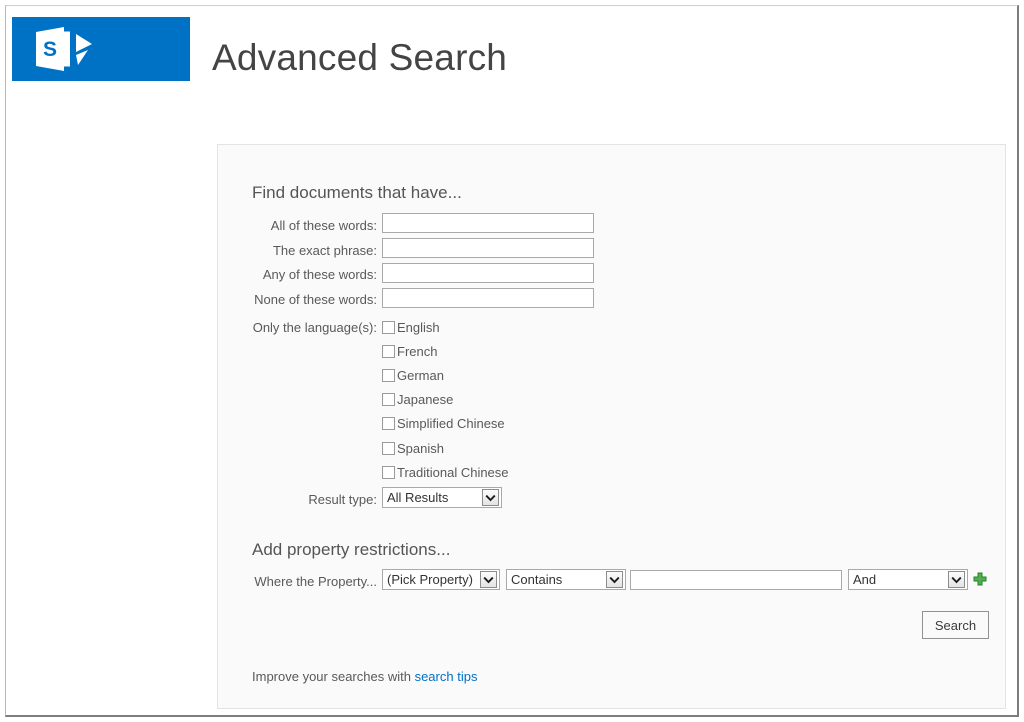  What do you see at coordinates (388, 472) in the screenshot?
I see `checkbox-traditional-chinese` at bounding box center [388, 472].